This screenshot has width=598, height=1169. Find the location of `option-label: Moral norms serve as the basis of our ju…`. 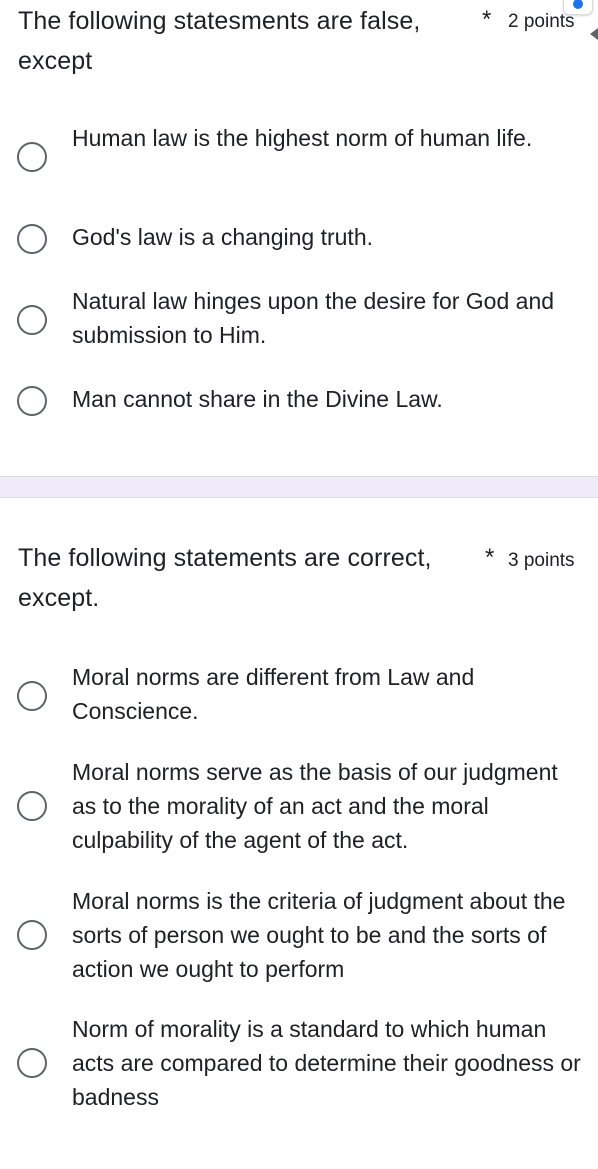

option-label: Moral norms serve as the basis of our ju… is located at coordinates (315, 806).